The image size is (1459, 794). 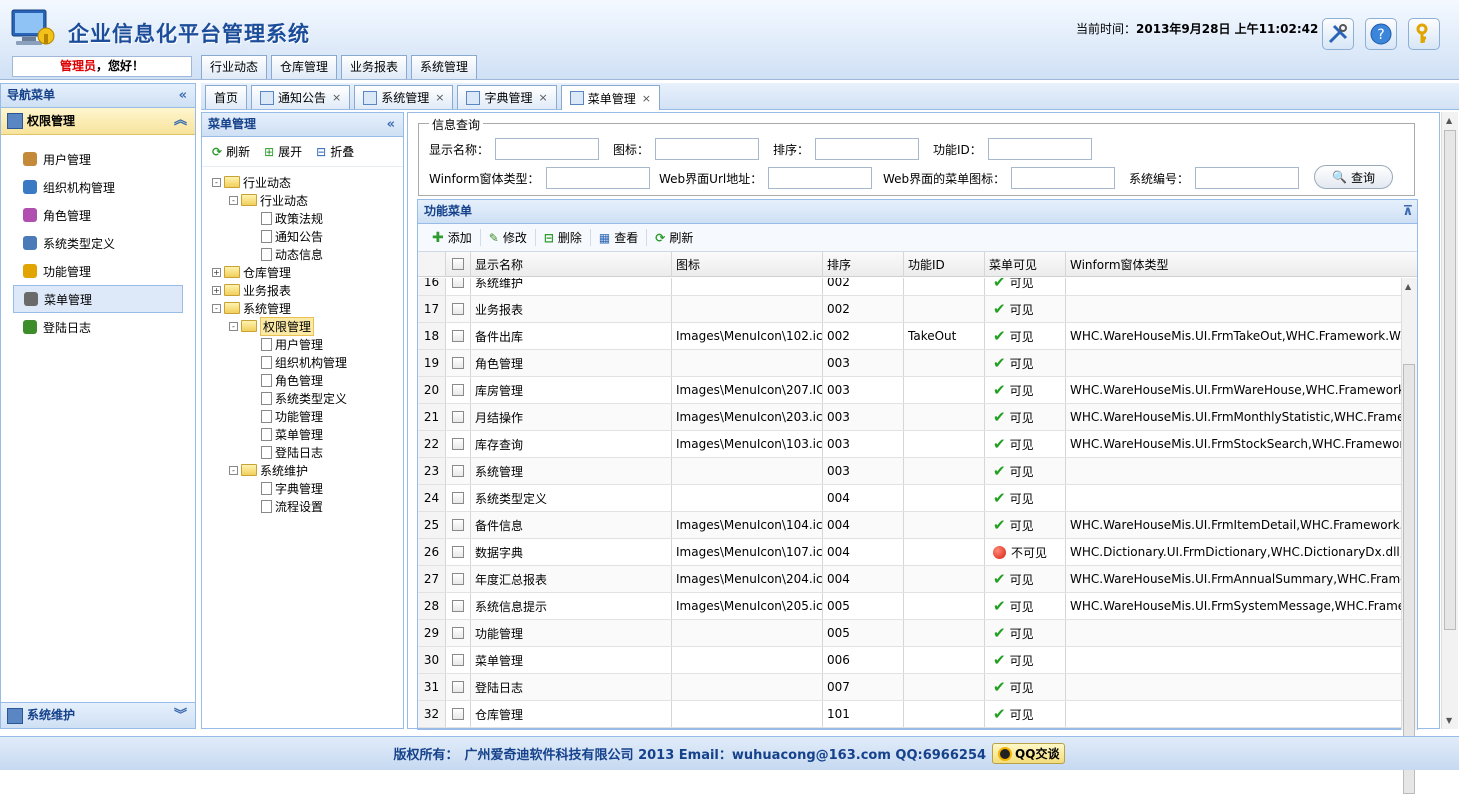 What do you see at coordinates (307, 362) in the screenshot?
I see `tree-node: 组织机构管理` at bounding box center [307, 362].